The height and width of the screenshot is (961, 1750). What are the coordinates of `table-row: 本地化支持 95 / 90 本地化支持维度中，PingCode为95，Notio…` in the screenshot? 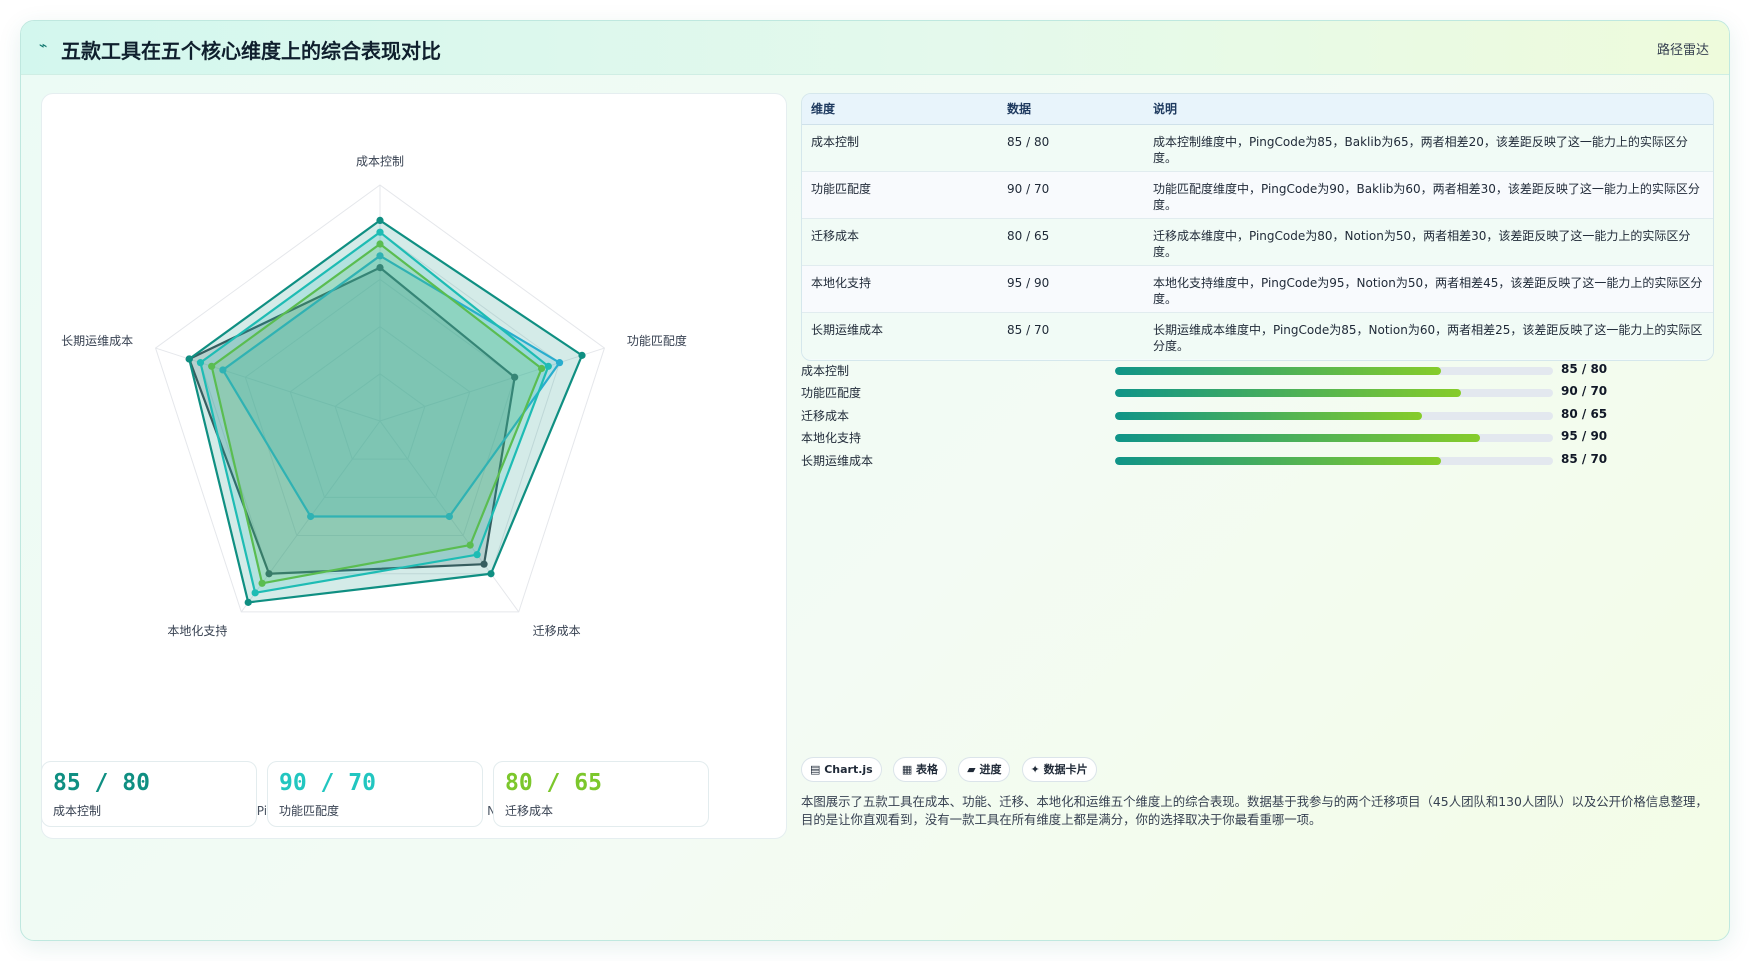 It's located at (1257, 289).